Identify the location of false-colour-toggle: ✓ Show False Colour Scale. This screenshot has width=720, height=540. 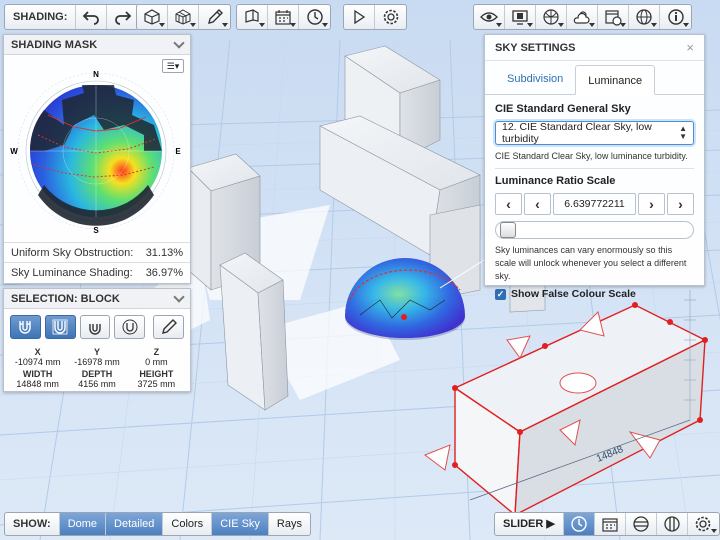
(594, 294).